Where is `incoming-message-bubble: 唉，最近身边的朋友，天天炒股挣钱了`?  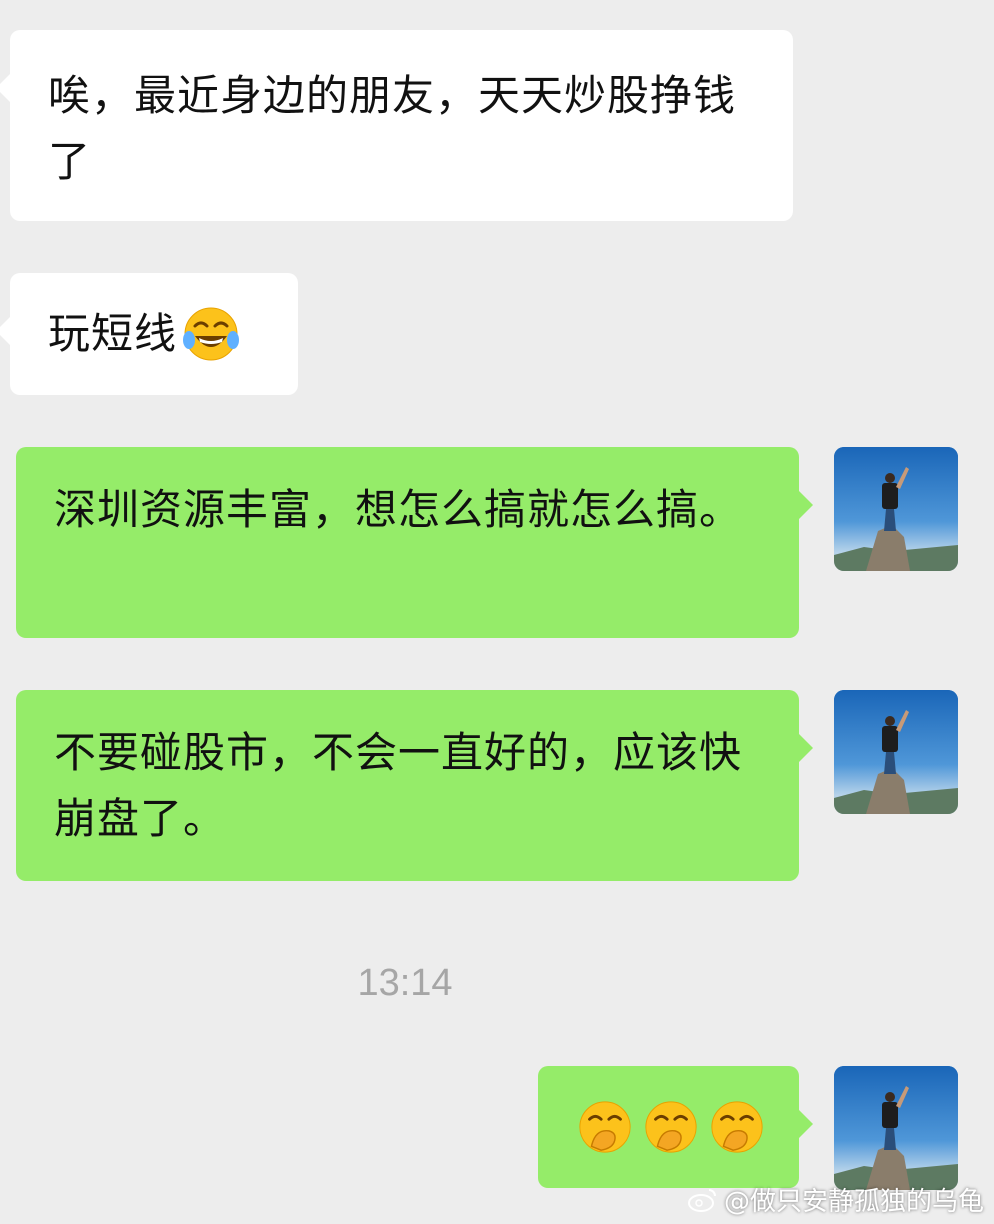
incoming-message-bubble: 唉，最近身边的朋友，天天炒股挣钱了 is located at coordinates (396, 125).